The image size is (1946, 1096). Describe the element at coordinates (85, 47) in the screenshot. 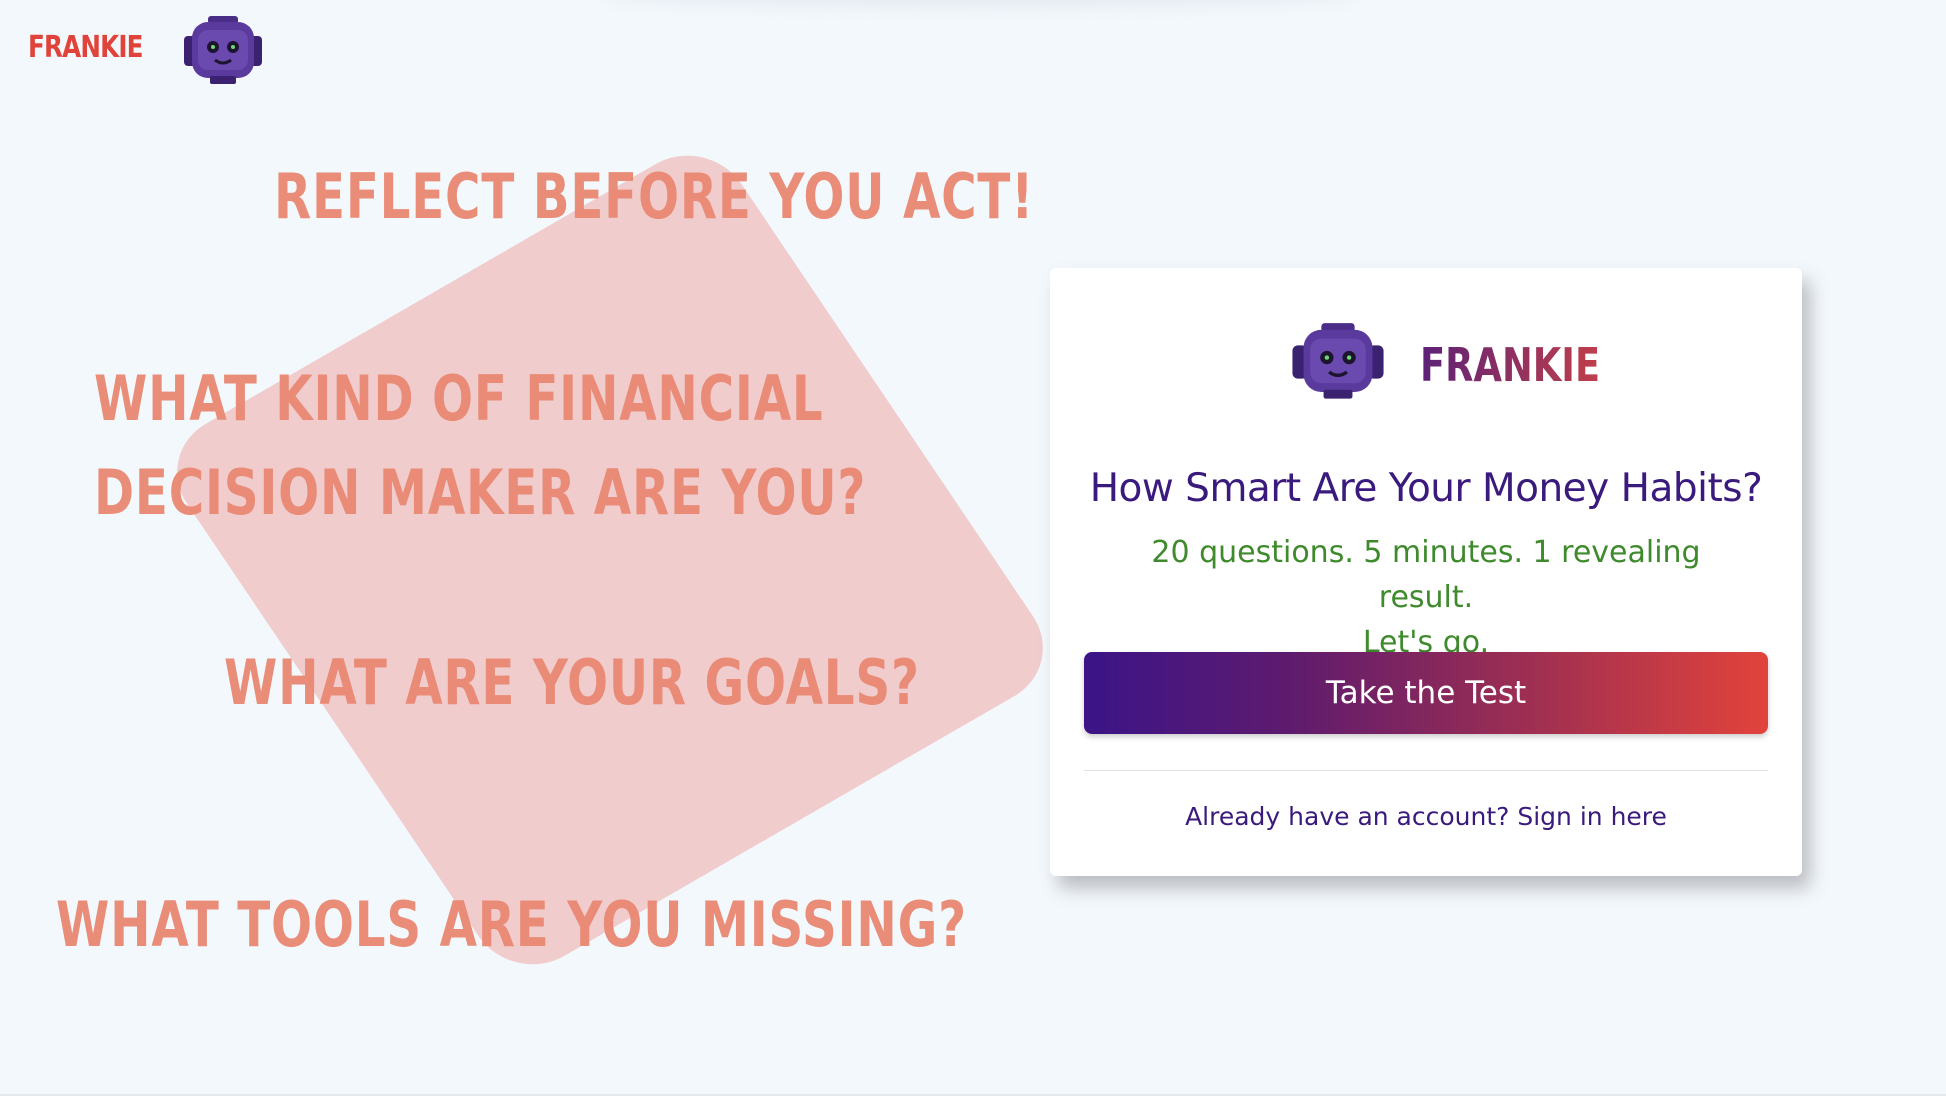

I see `brand-logo-text: FRANKIE` at that location.